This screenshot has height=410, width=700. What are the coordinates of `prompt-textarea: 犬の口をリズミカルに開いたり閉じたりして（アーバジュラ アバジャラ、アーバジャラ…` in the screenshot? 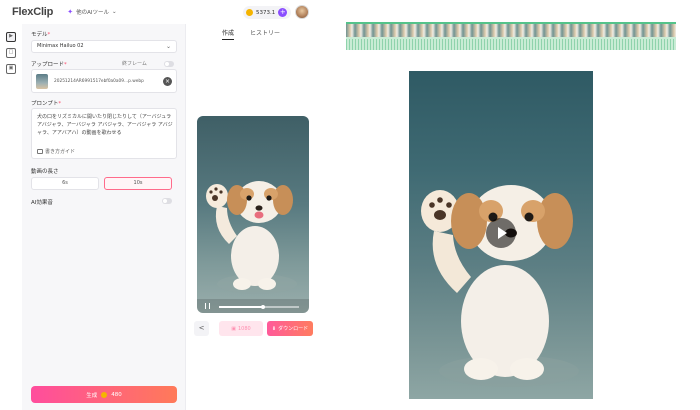 It's located at (104, 133).